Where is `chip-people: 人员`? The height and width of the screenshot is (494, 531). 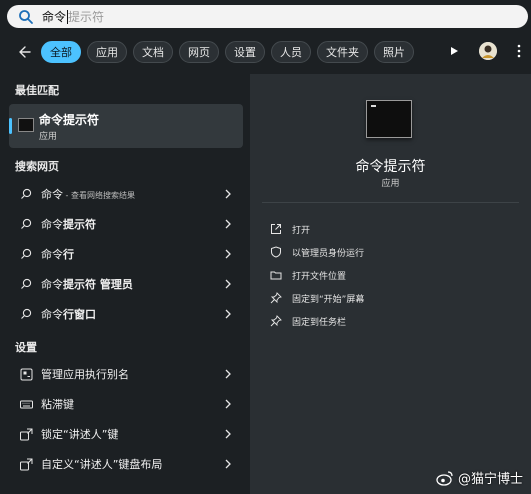 chip-people: 人员 is located at coordinates (291, 52).